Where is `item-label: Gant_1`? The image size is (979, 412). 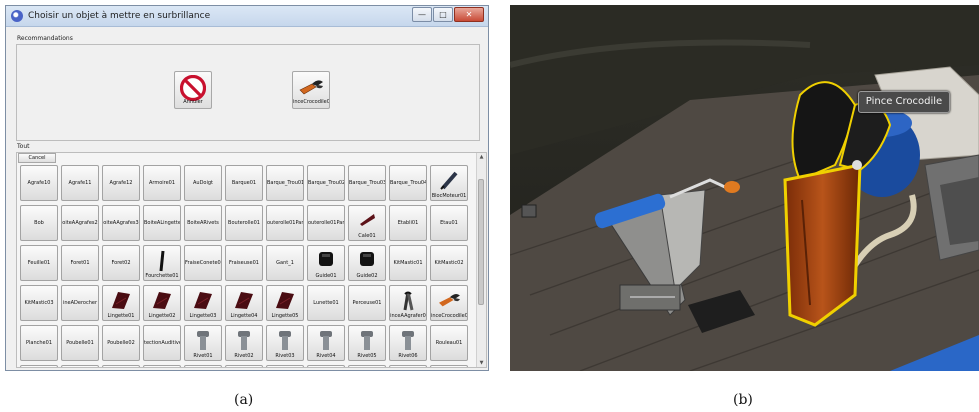 item-label: Gant_1 is located at coordinates (285, 263).